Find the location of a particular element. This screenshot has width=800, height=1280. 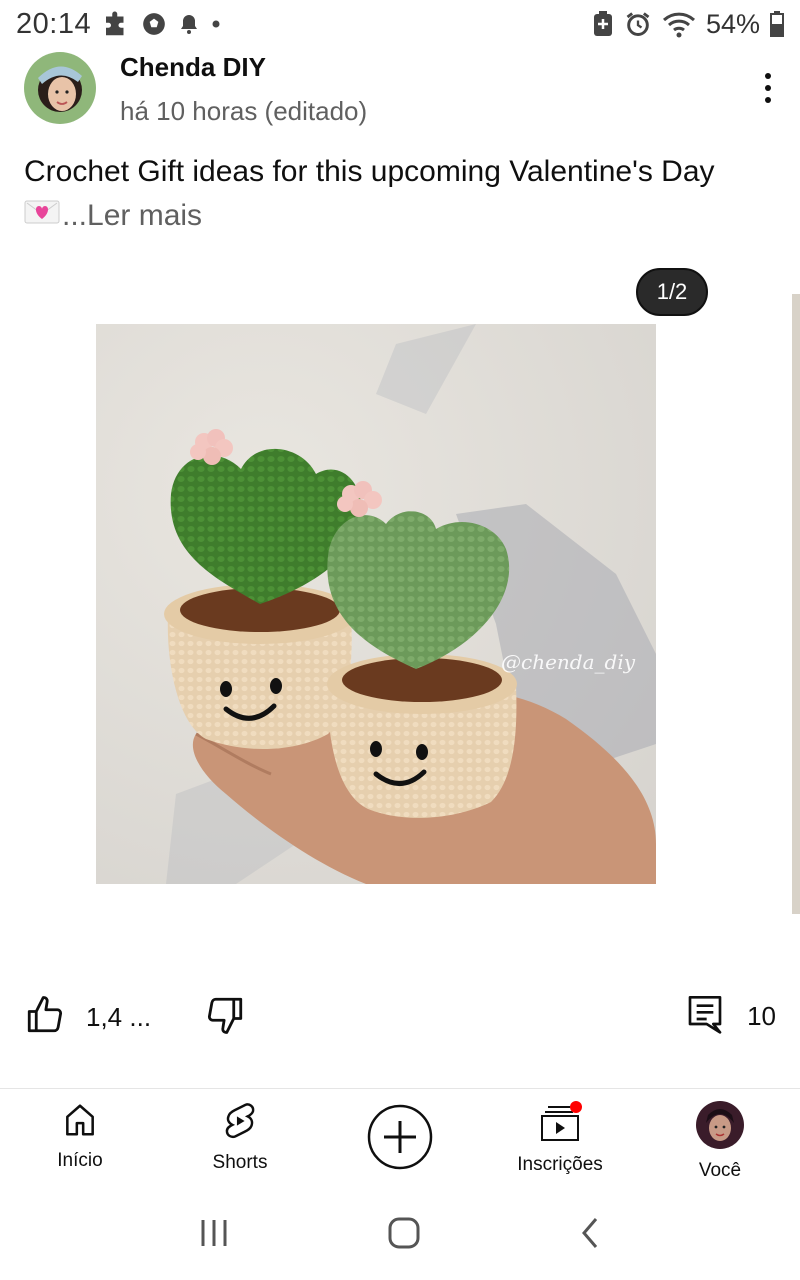

comment-icon is located at coordinates (705, 1016).